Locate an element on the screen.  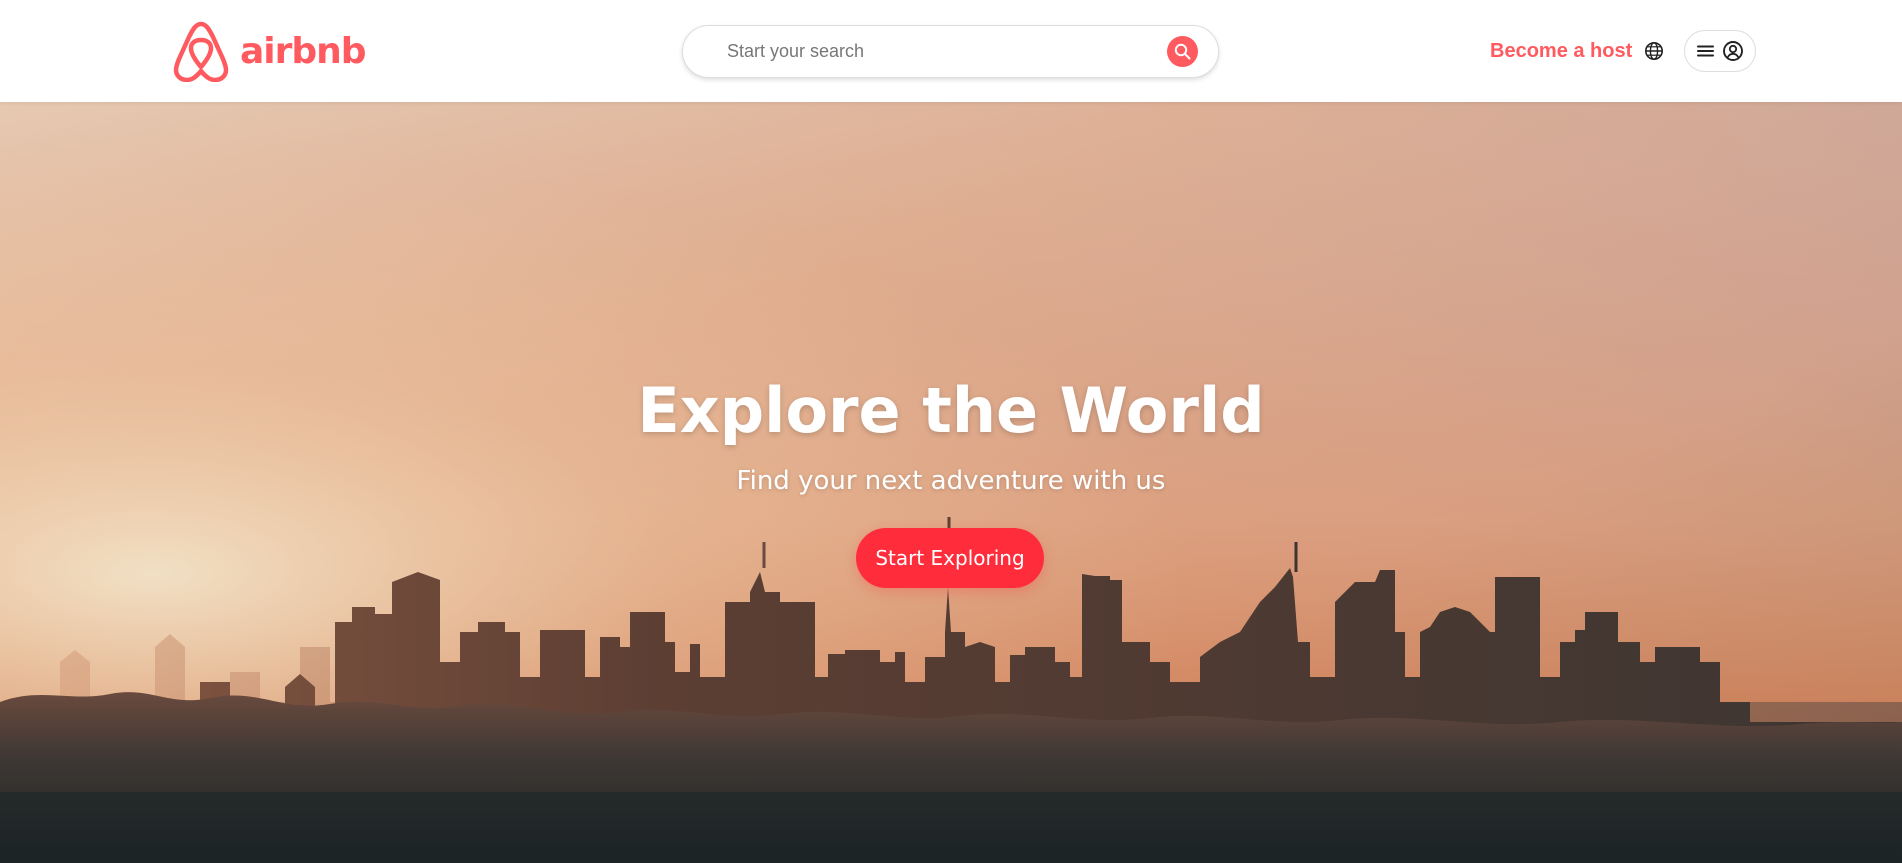
user-menu-button is located at coordinates (1720, 51).